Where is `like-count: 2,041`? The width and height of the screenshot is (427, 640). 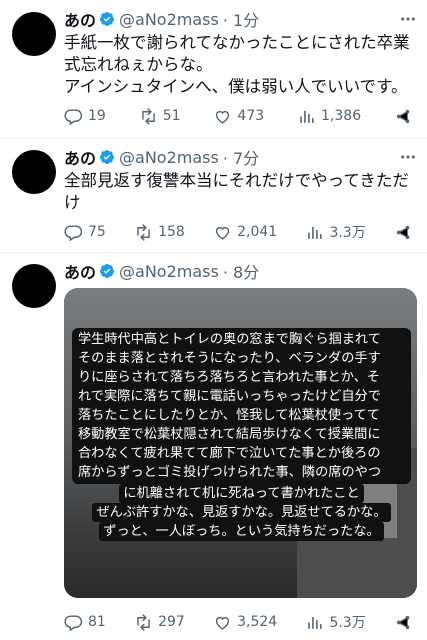 like-count: 2,041 is located at coordinates (257, 232).